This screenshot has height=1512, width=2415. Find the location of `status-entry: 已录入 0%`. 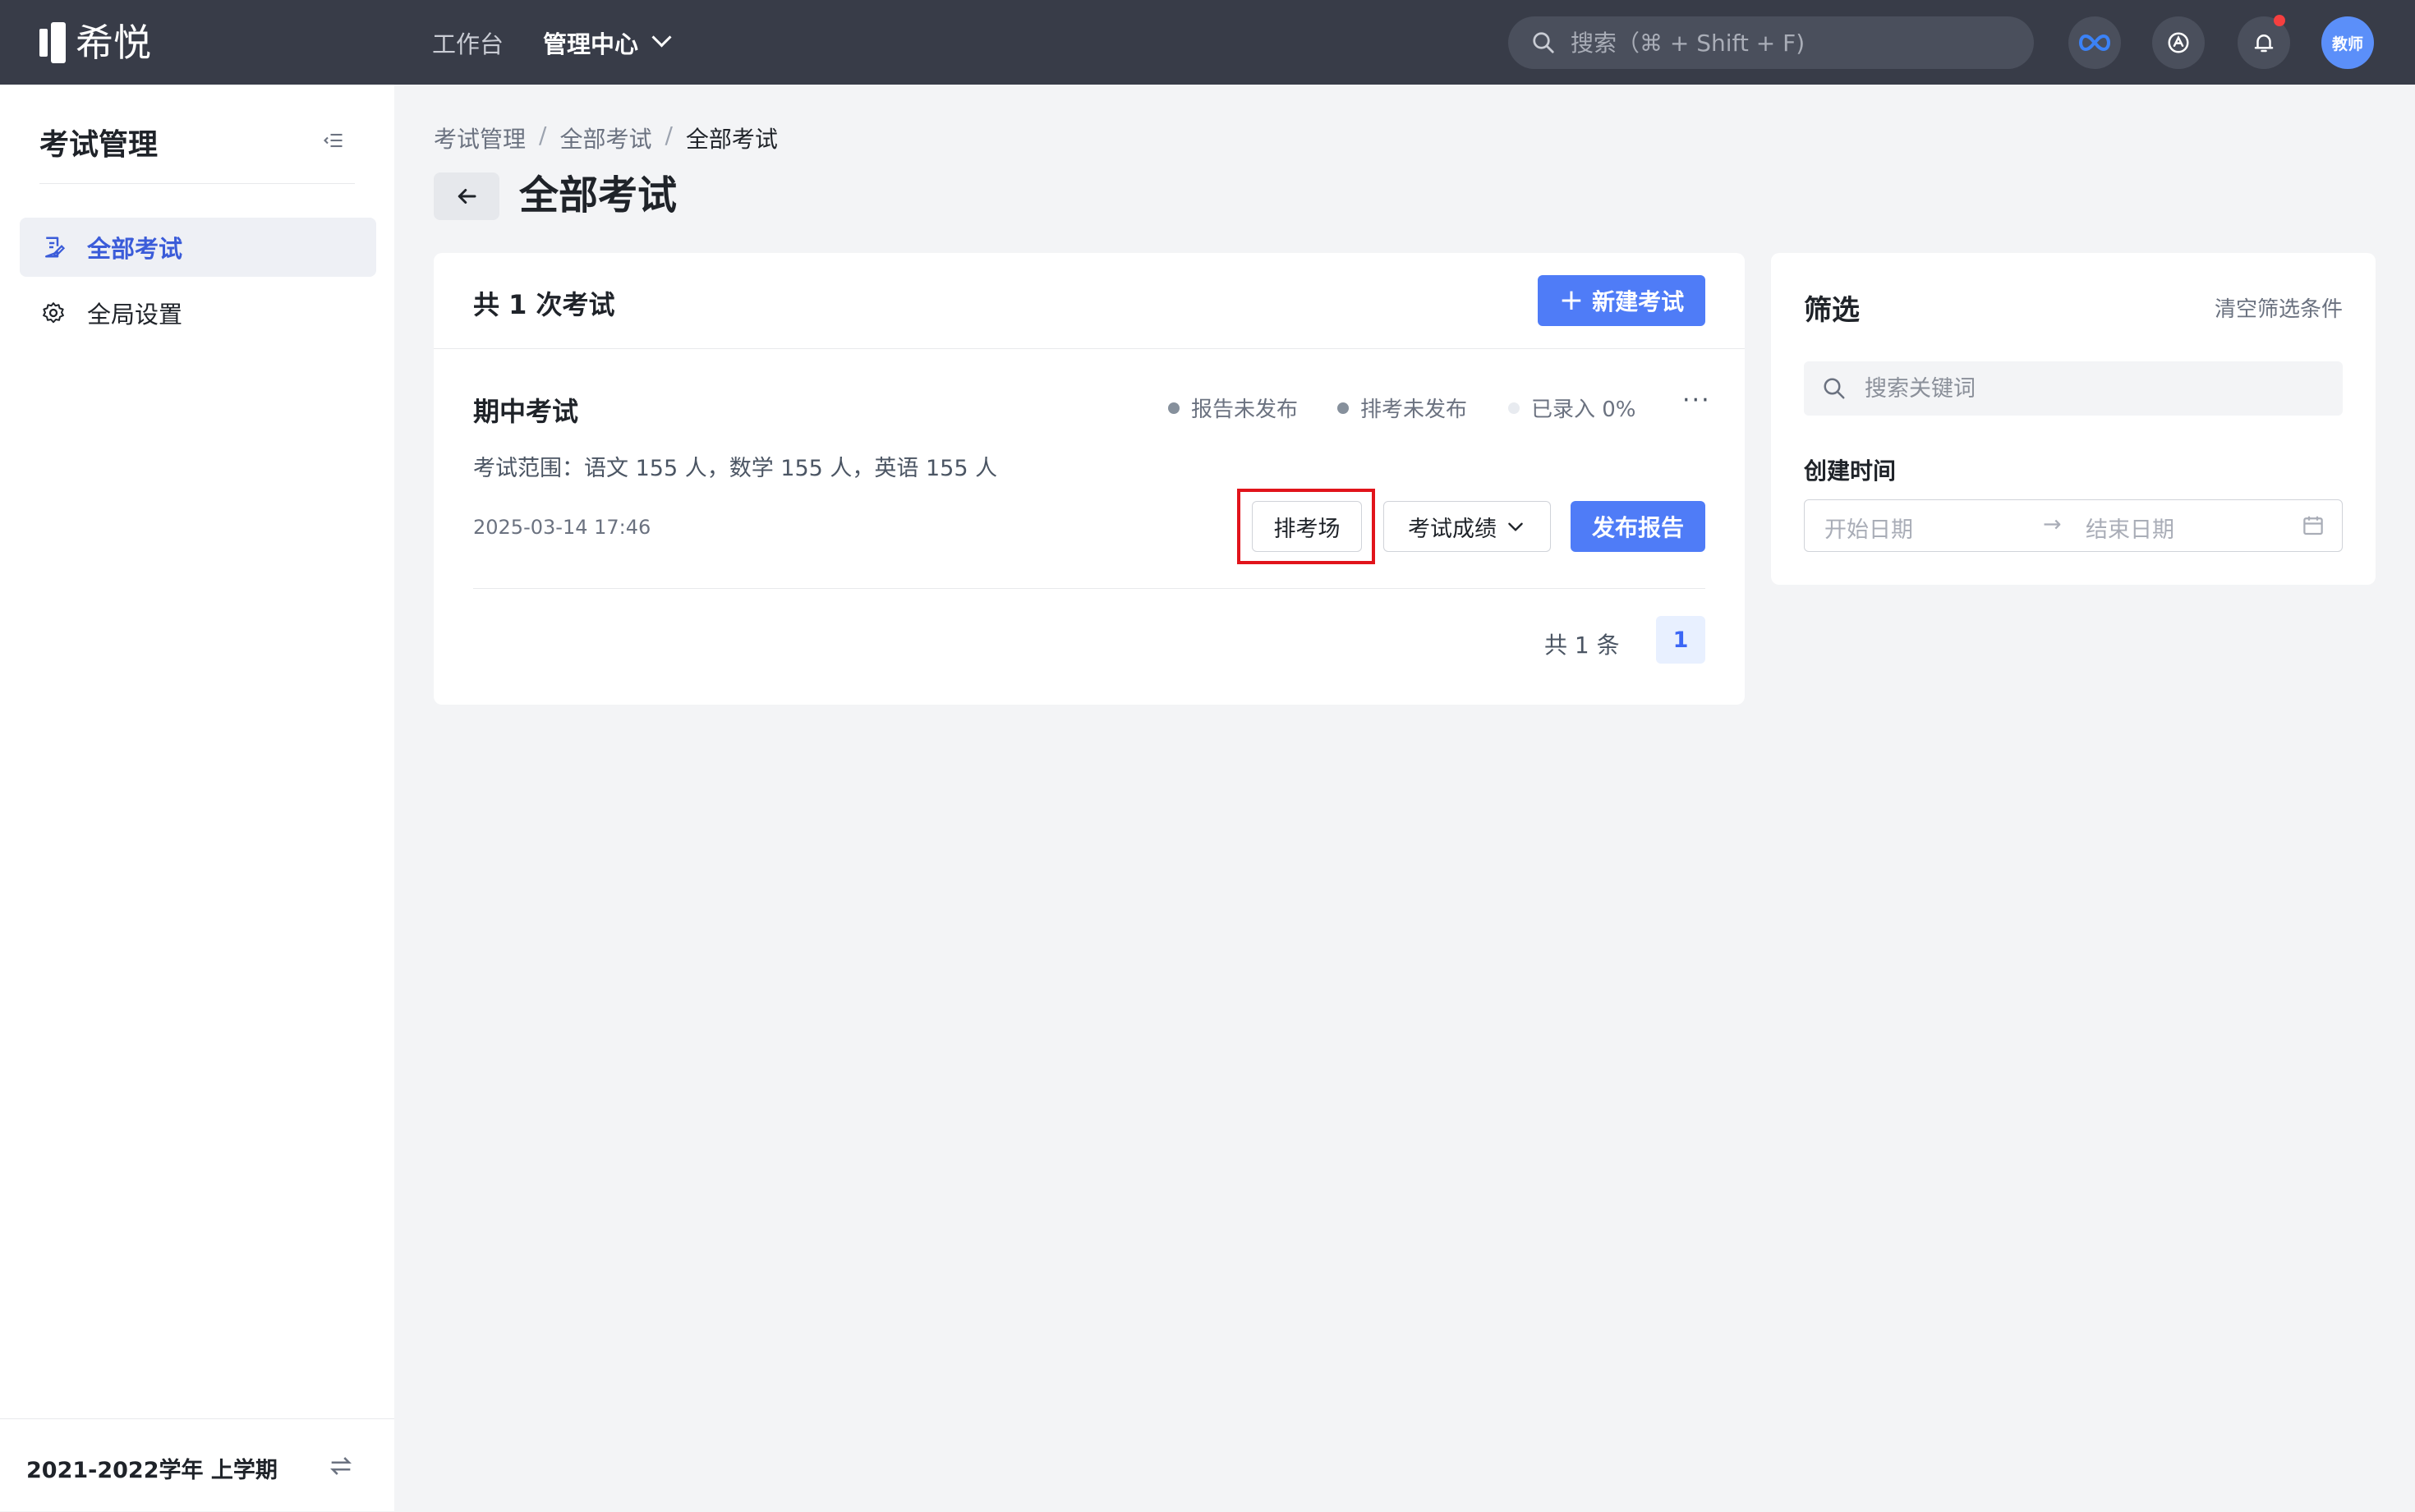

status-entry: 已录入 0% is located at coordinates (1572, 408).